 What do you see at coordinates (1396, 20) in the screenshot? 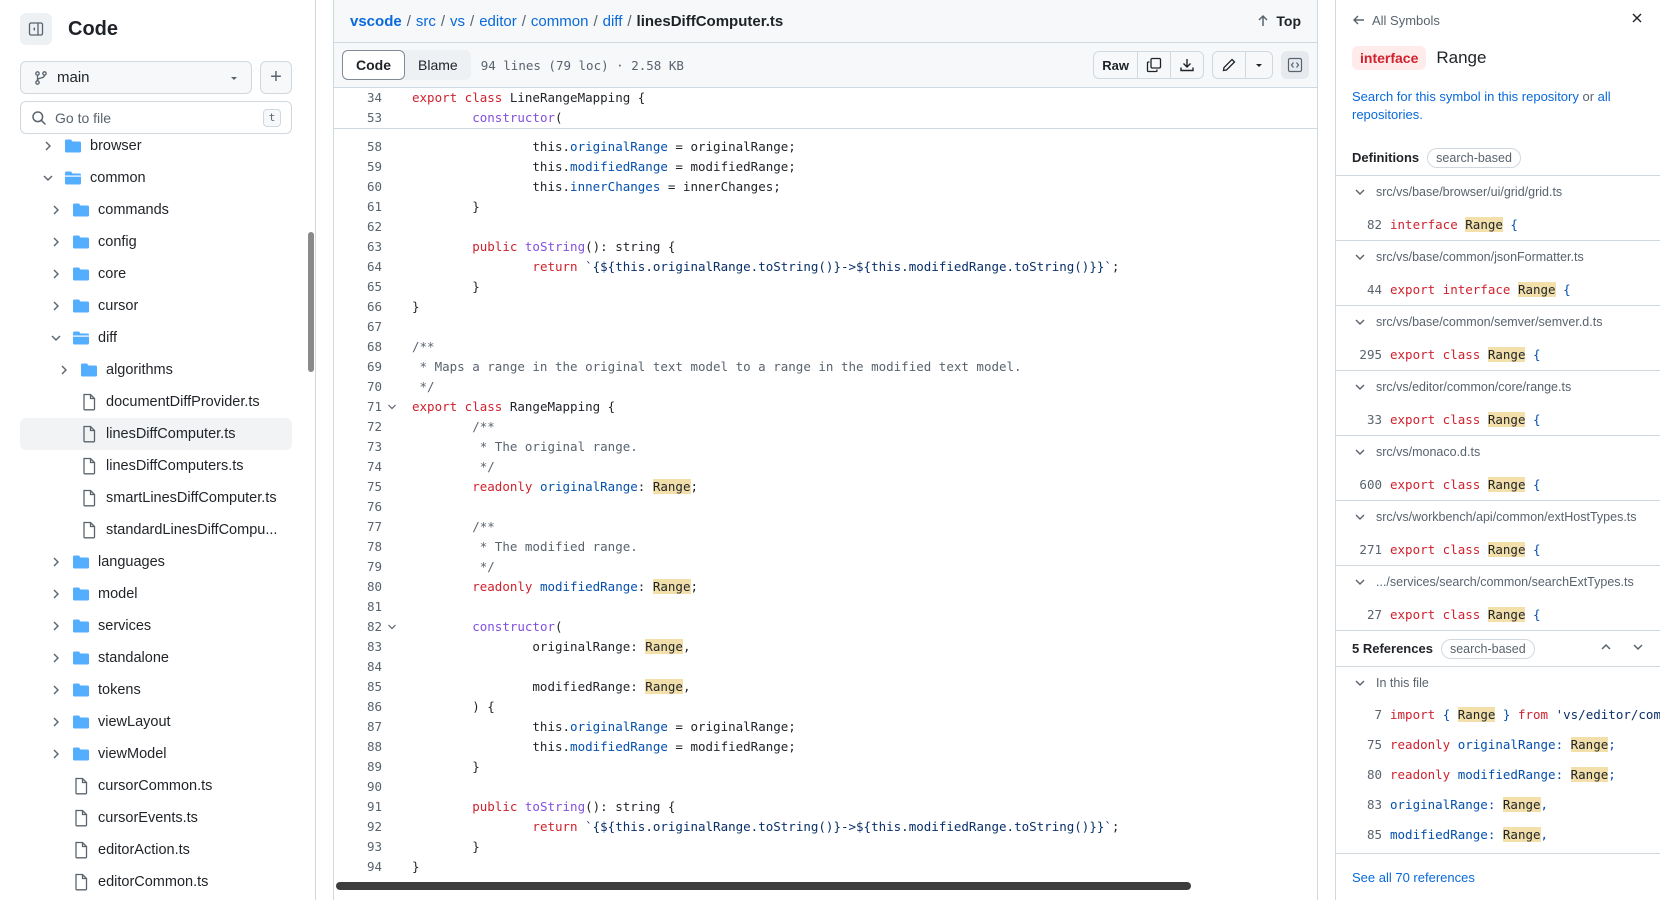
I see `all-symbols-link: All Symbols` at bounding box center [1396, 20].